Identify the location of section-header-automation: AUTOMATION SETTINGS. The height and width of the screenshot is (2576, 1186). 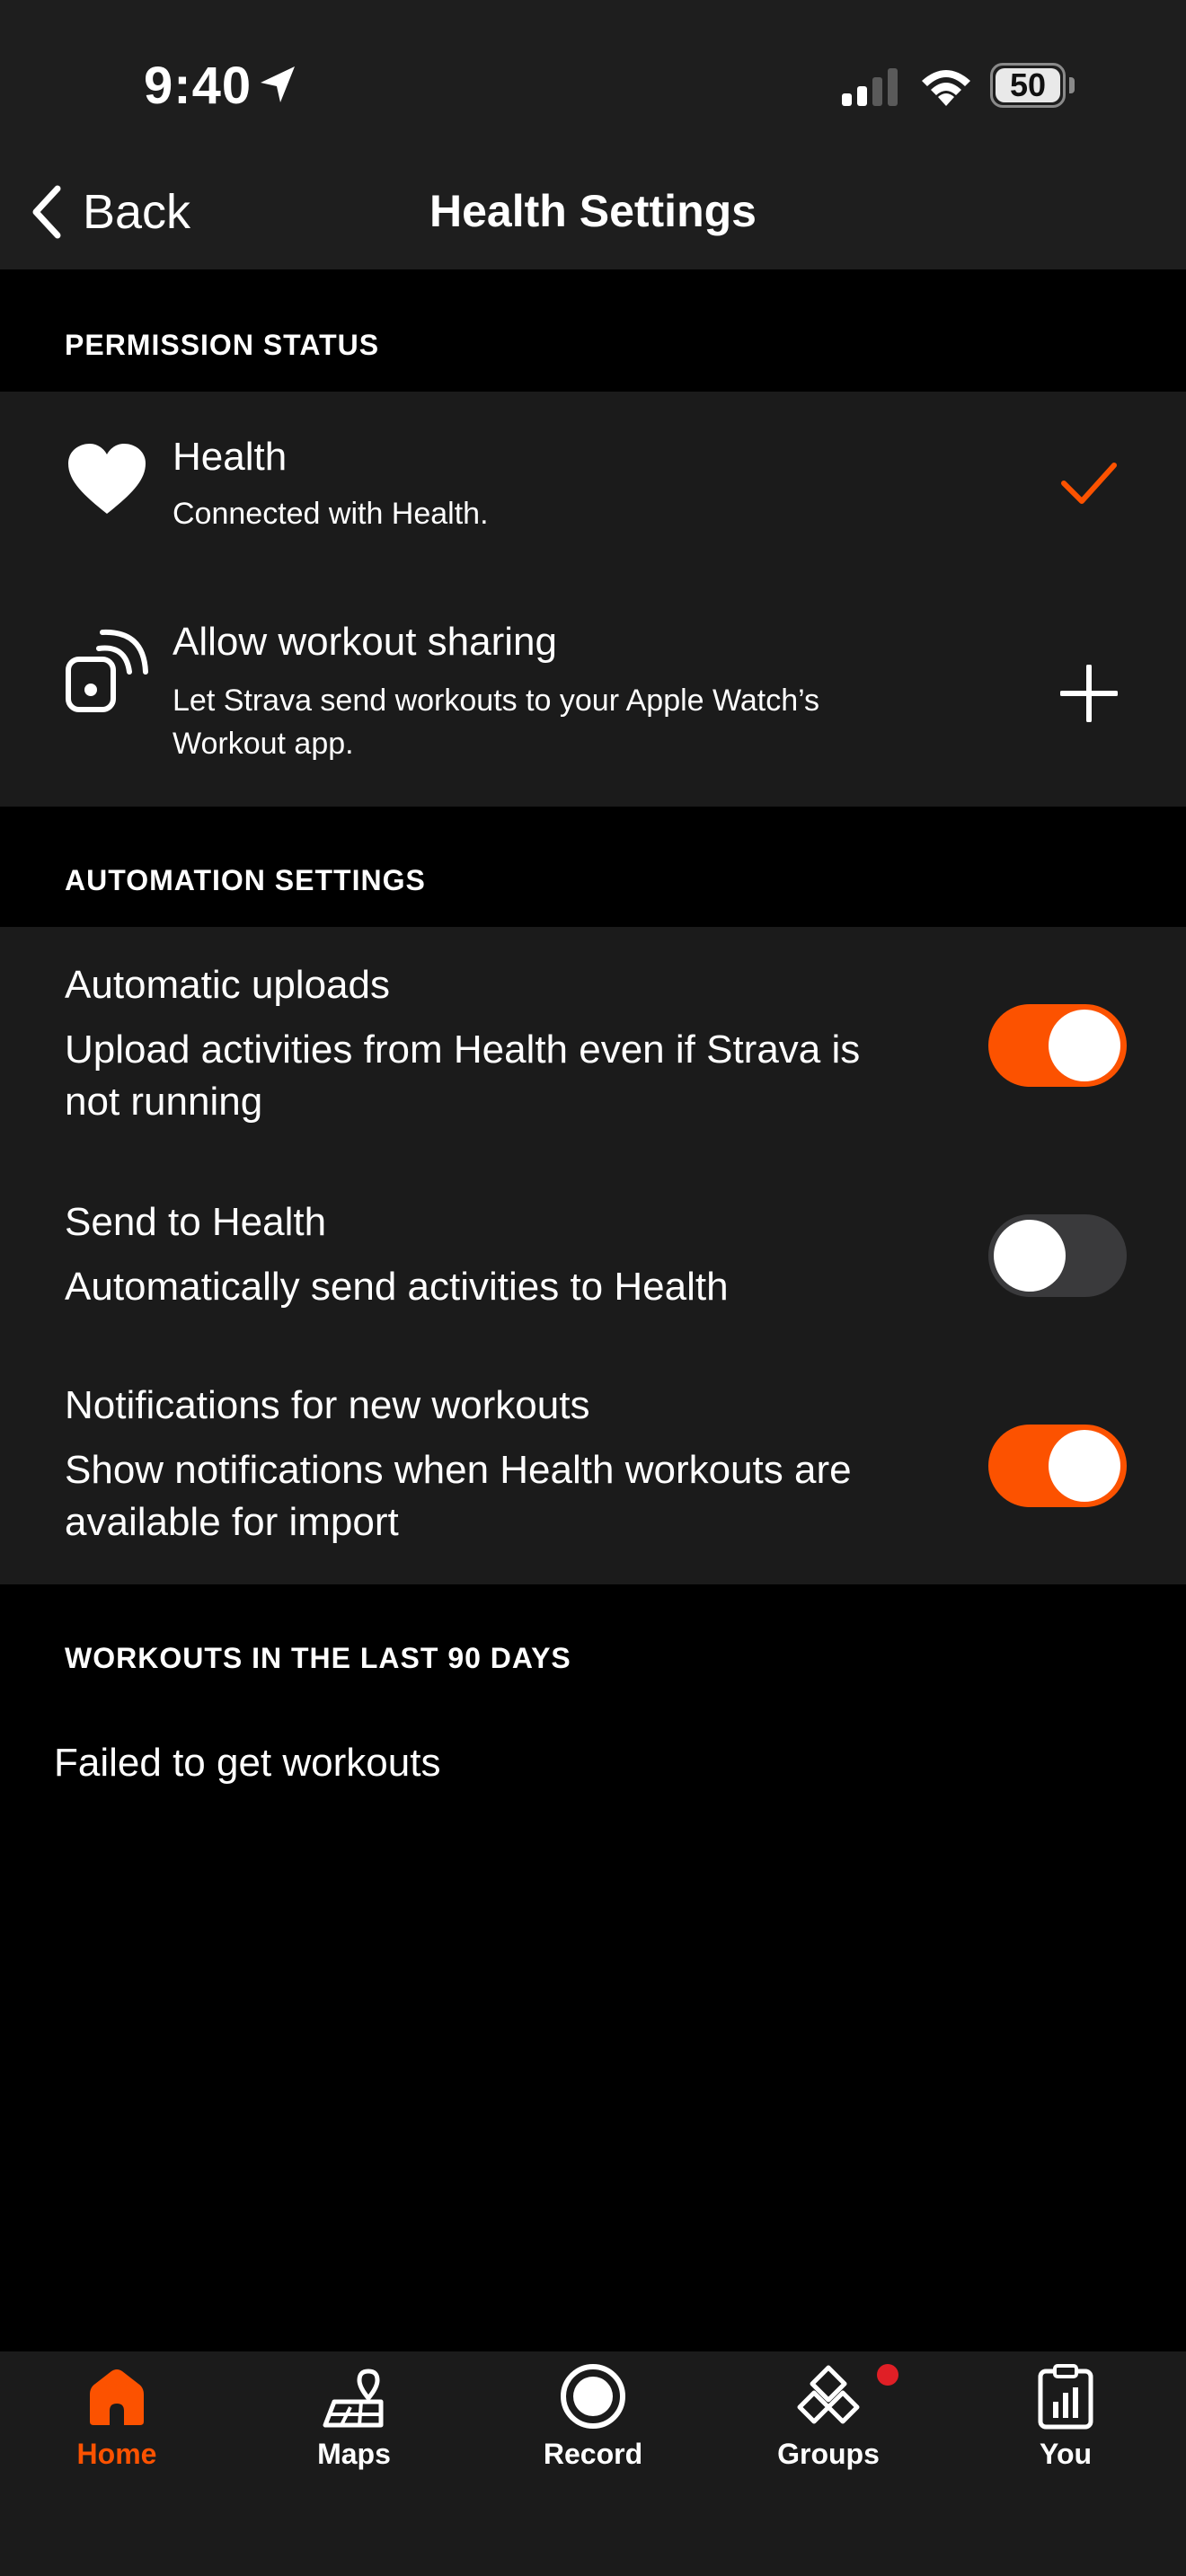
(245, 880).